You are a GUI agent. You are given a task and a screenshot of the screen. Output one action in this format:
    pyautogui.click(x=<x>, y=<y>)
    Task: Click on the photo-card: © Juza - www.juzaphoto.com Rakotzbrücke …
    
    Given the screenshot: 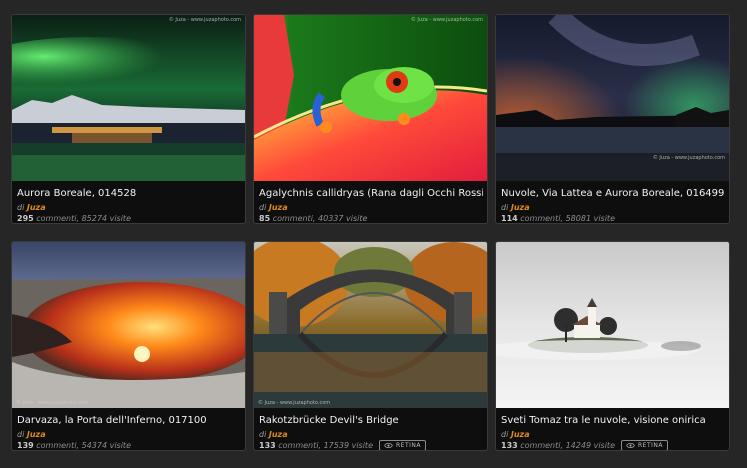 What is the action you would take?
    pyautogui.click(x=370, y=346)
    